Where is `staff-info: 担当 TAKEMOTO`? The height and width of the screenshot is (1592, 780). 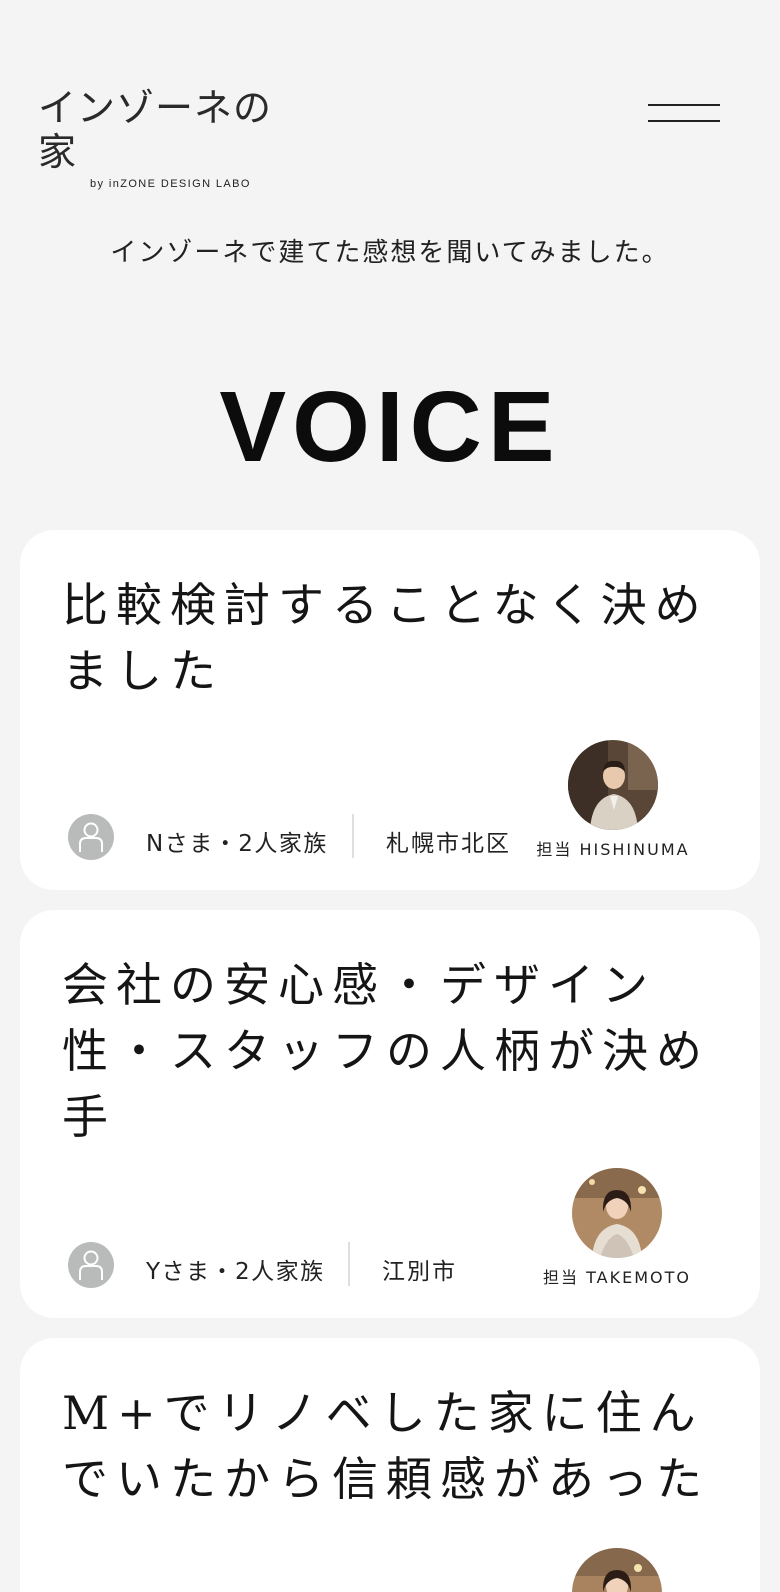 staff-info: 担当 TAKEMOTO is located at coordinates (617, 1228).